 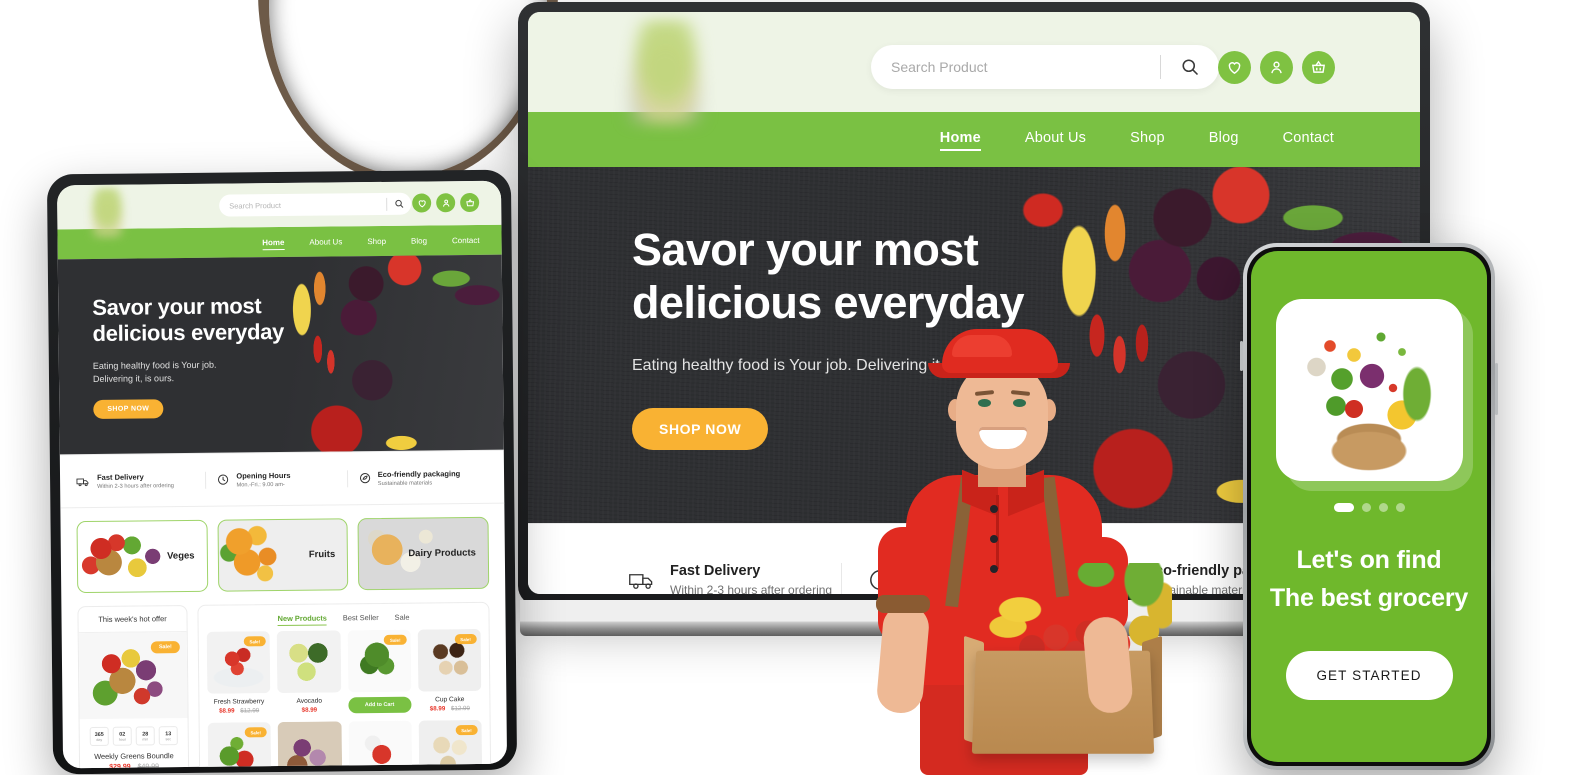 I want to click on nav-item-contact: Contact, so click(x=1308, y=139).